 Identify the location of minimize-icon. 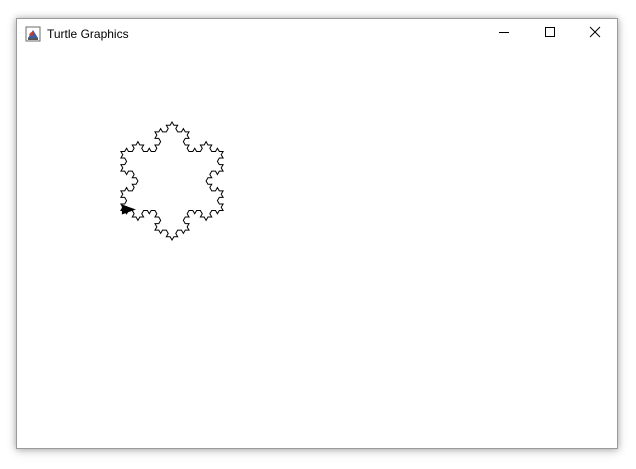
(504, 34).